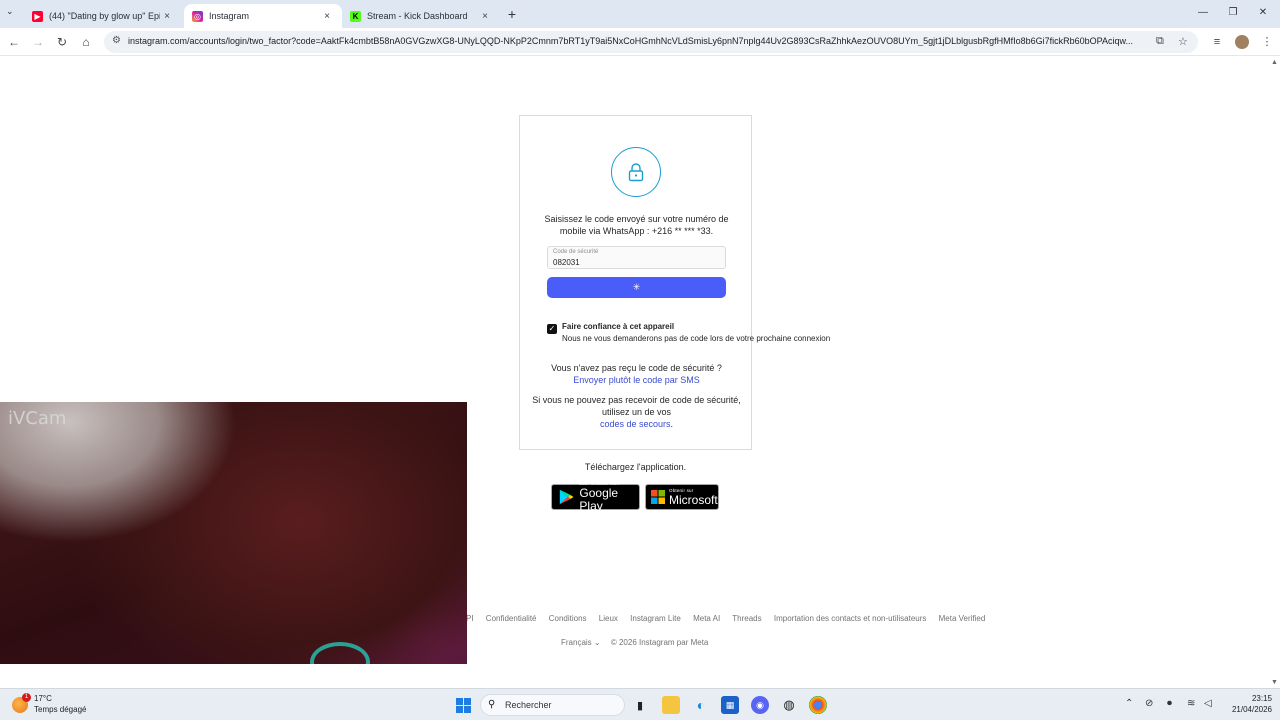  I want to click on footer-link-meta-verified: Meta Verified, so click(962, 618).